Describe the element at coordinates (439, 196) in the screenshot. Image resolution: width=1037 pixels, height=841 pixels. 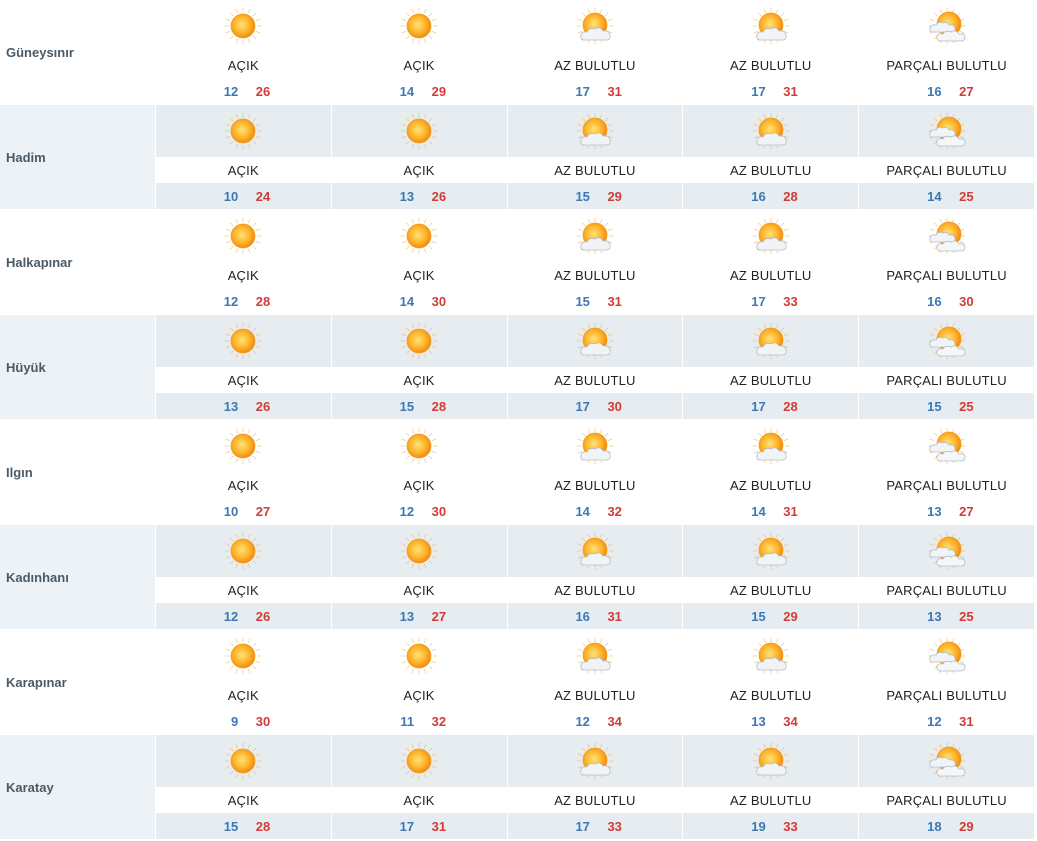
I see `max-temp: 26` at that location.